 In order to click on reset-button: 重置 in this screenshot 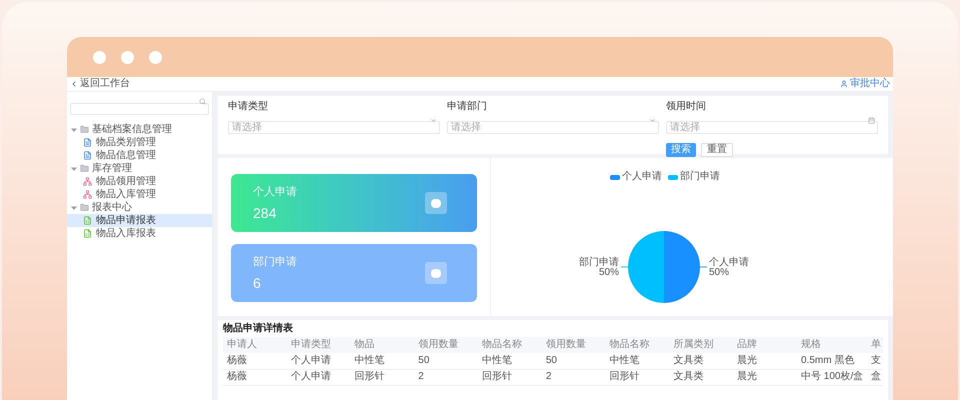, I will do `click(717, 150)`.